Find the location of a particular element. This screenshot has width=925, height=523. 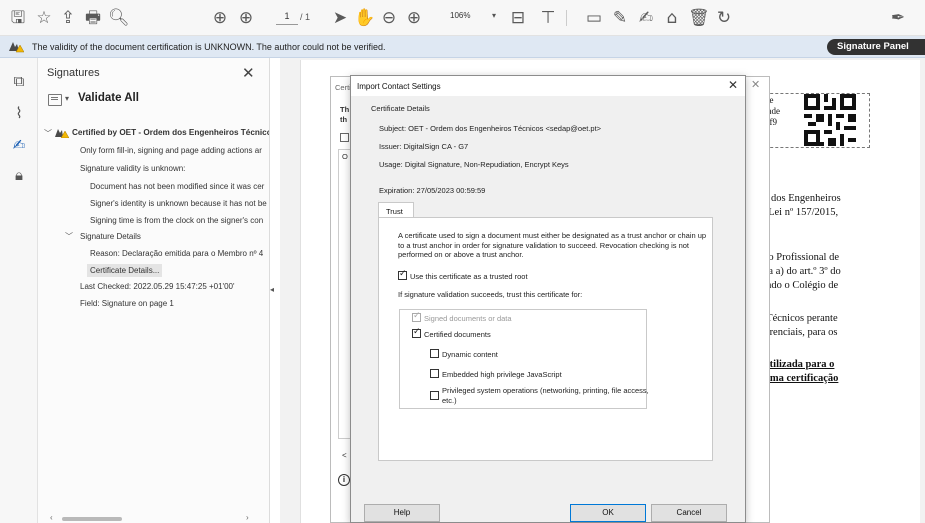

use-trusted-root-label: Use this certificate as a trusted root is located at coordinates (469, 276).